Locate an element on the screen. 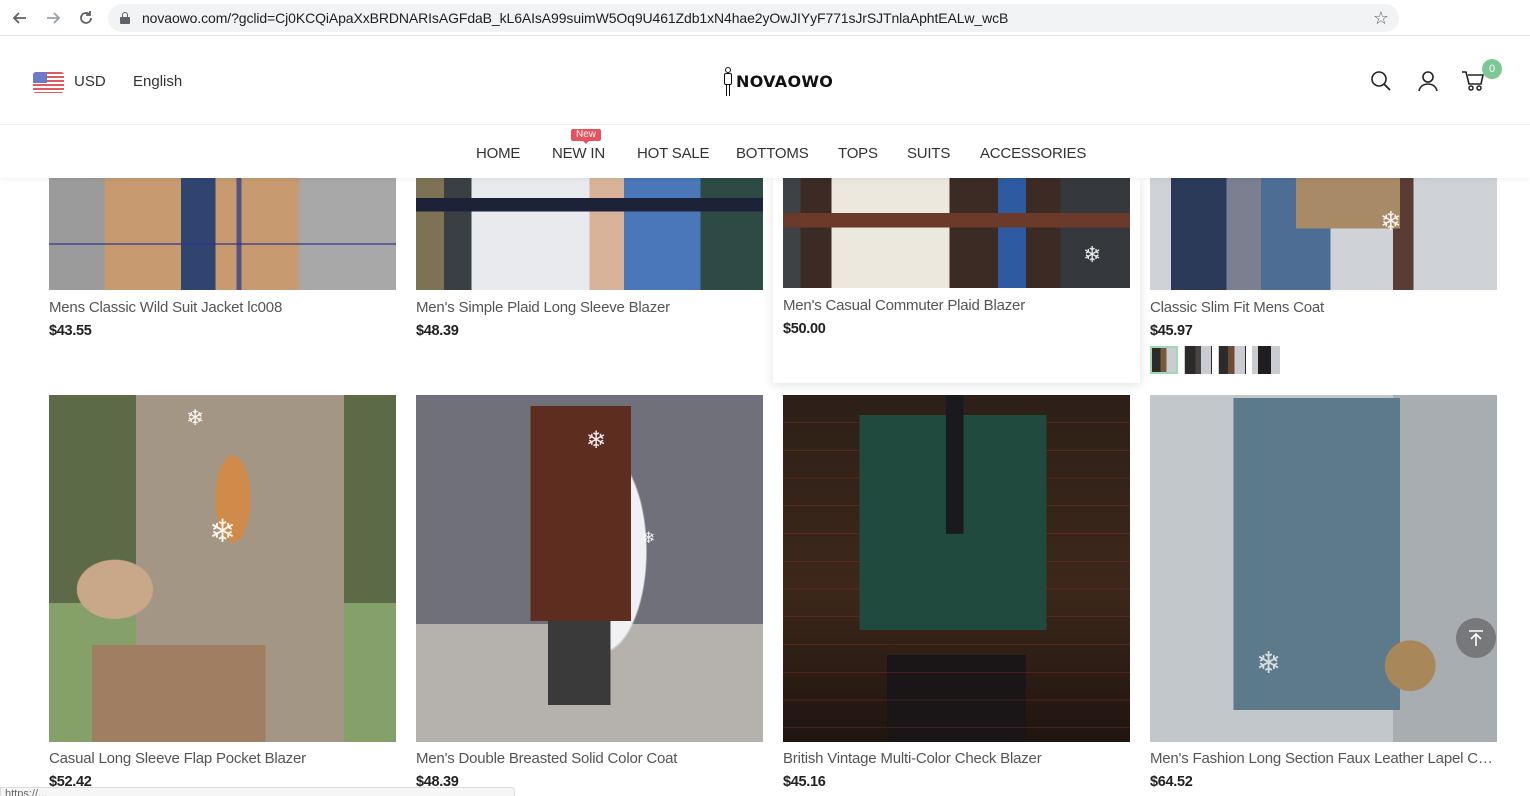 Image resolution: width=1530 pixels, height=796 pixels. color-swatches is located at coordinates (1215, 360).